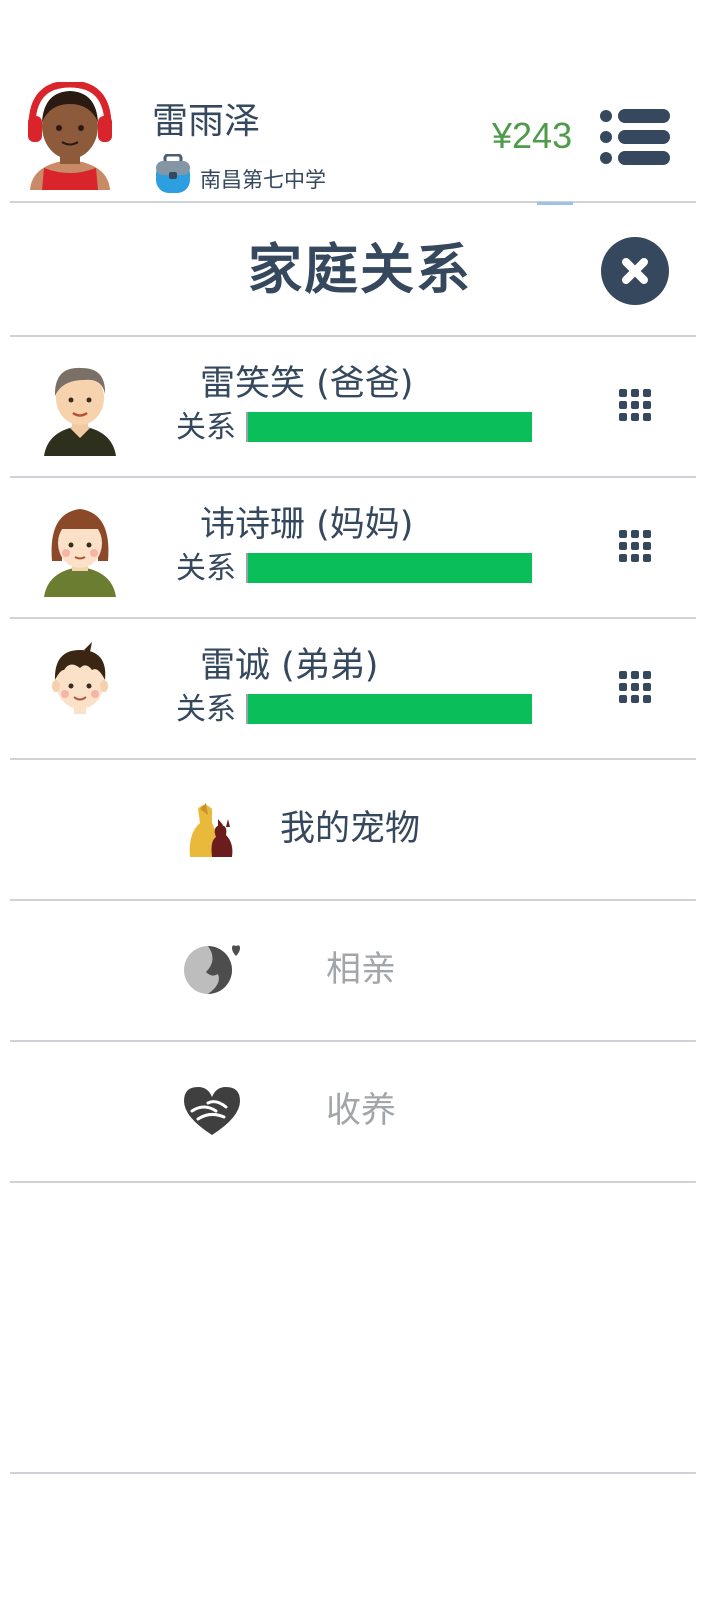  I want to click on bottom-divider, so click(353, 1473).